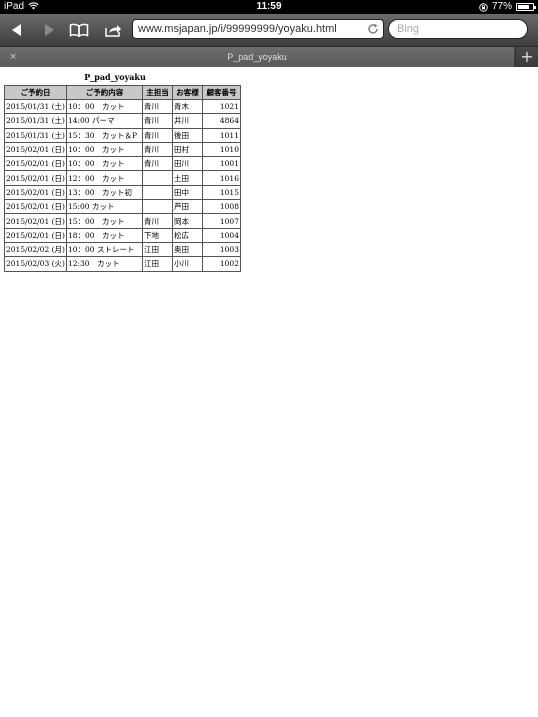 The width and height of the screenshot is (538, 717). I want to click on cell-customer: 田村, so click(187, 149).